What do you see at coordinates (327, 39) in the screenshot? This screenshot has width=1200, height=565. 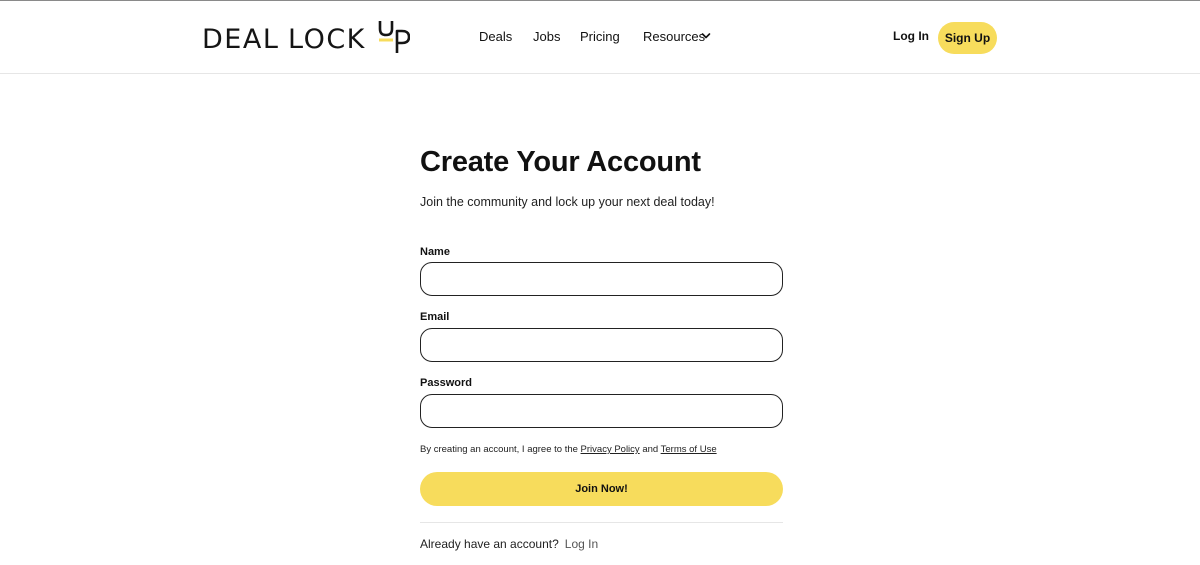 I see `logo-word-lock: LOCK` at bounding box center [327, 39].